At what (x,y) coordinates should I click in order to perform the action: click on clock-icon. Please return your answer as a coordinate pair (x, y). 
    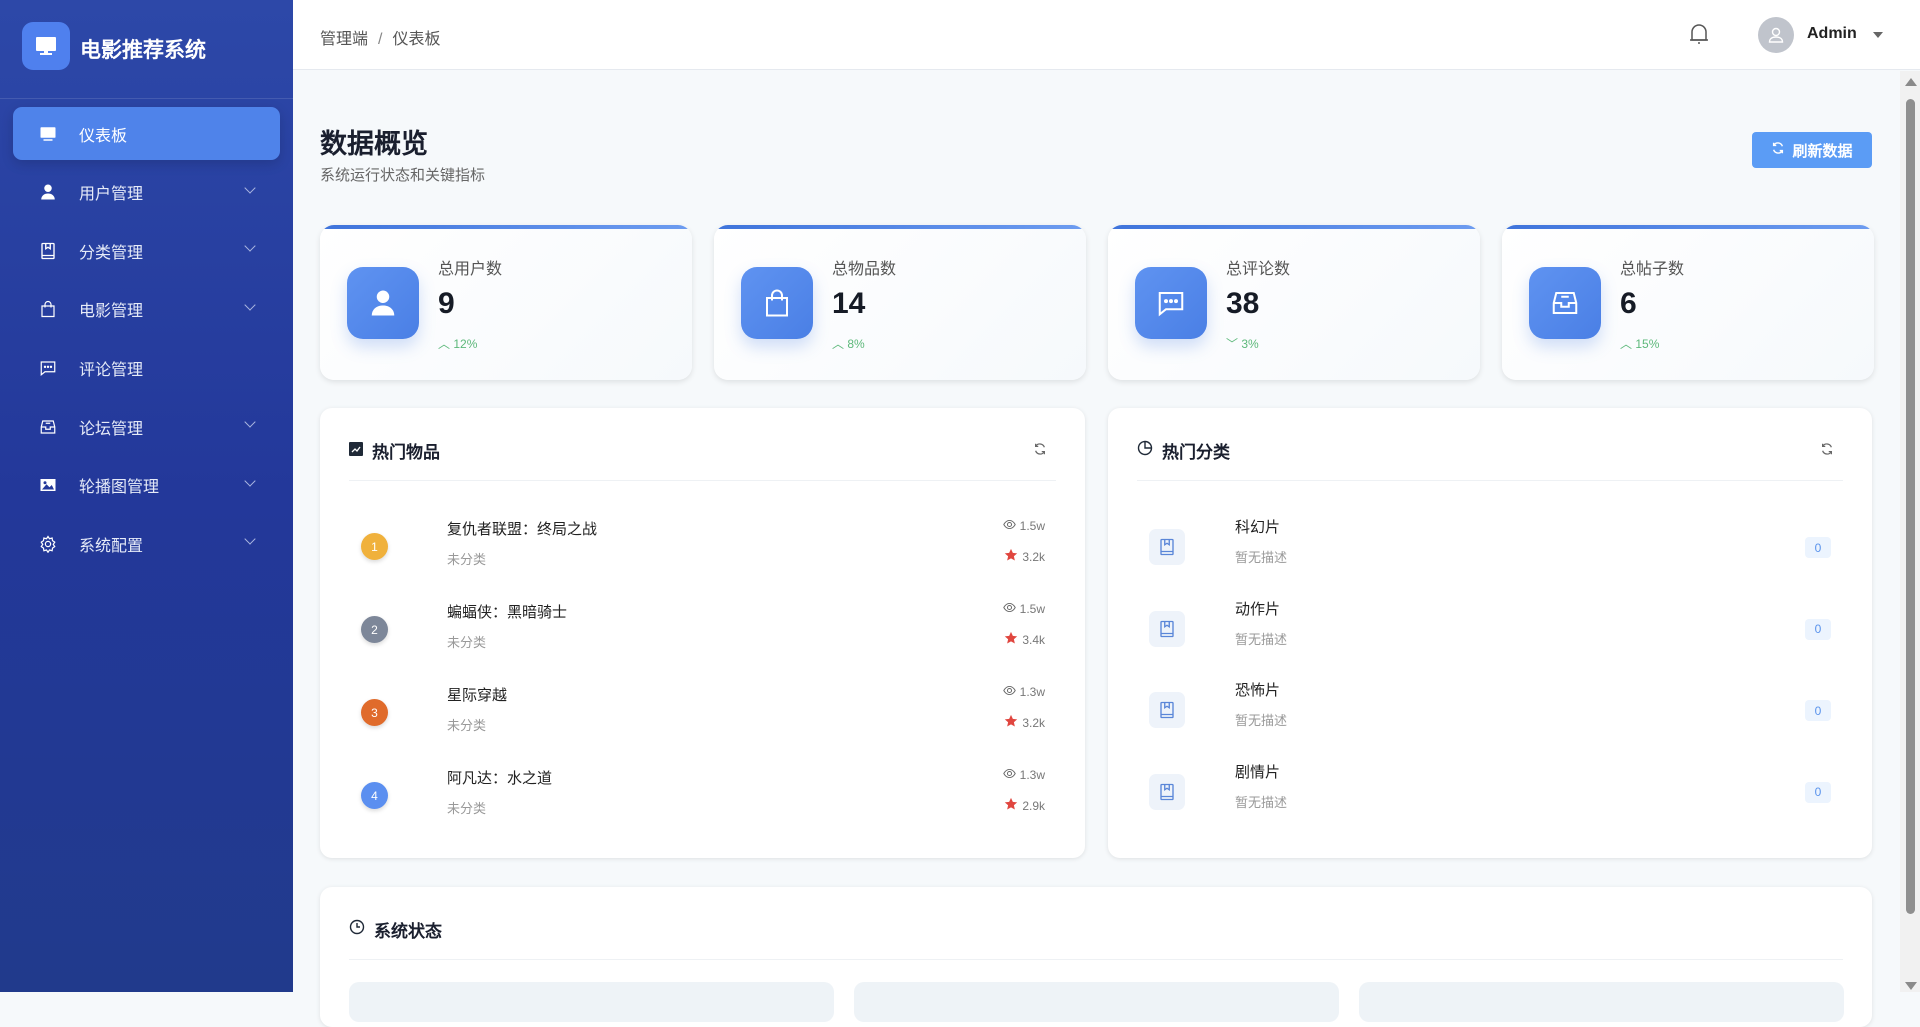
    Looking at the image, I should click on (357, 929).